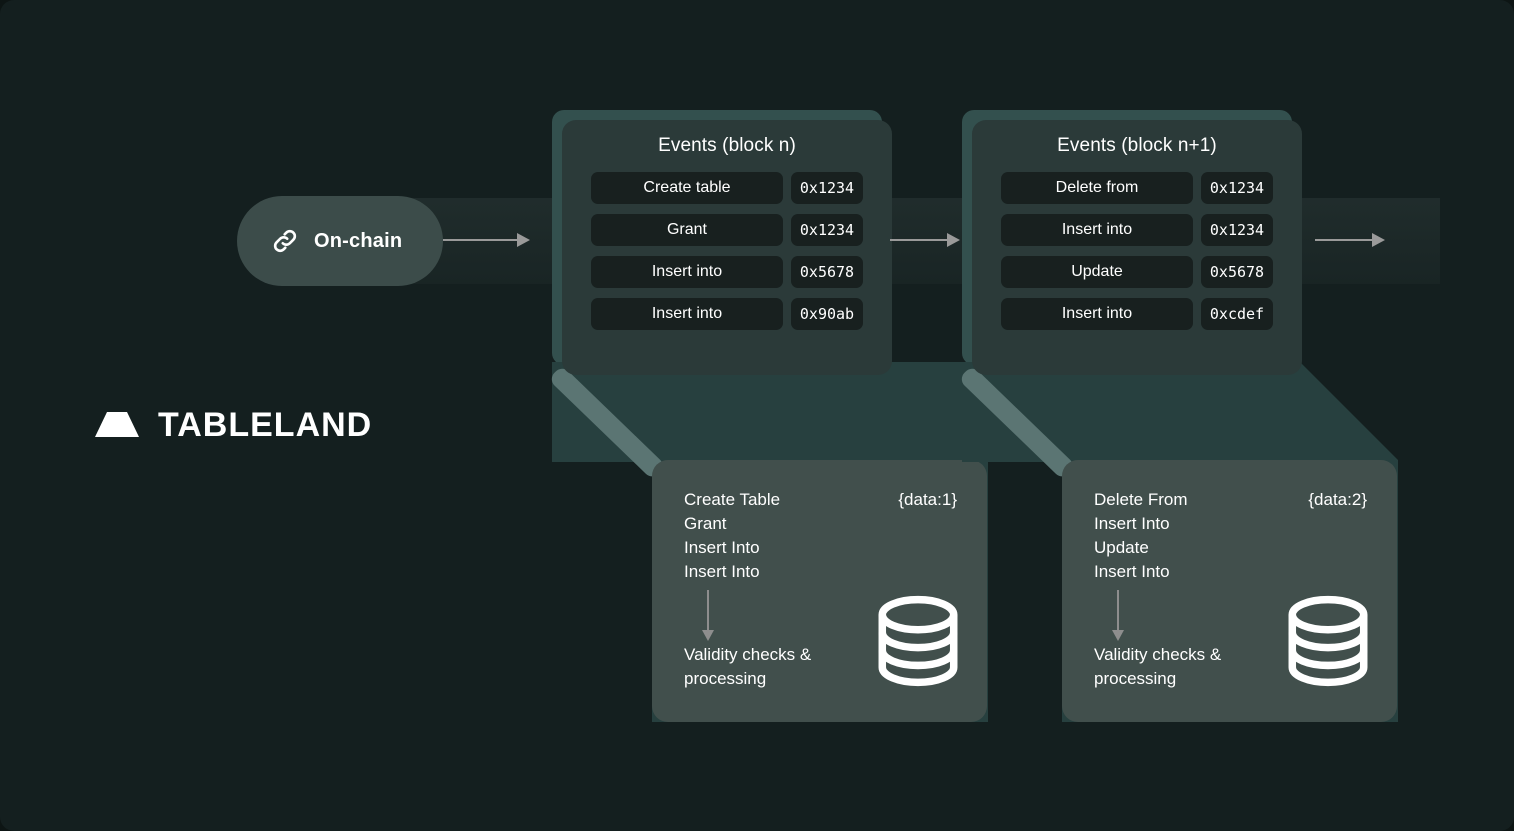 The width and height of the screenshot is (1514, 831). Describe the element at coordinates (927, 499) in the screenshot. I see `data-label: {data:1}` at that location.